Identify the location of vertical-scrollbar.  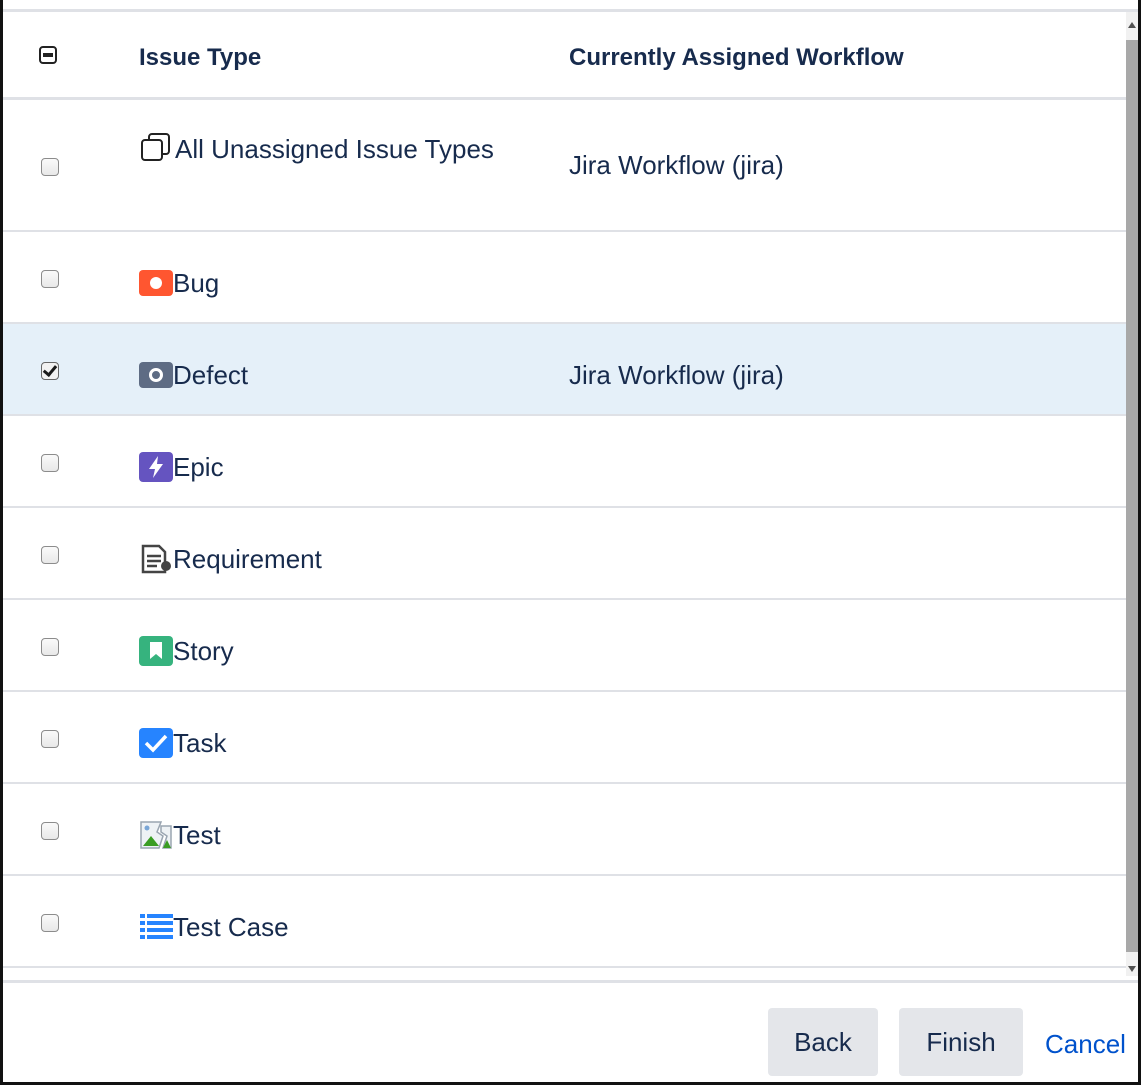
(1132, 494).